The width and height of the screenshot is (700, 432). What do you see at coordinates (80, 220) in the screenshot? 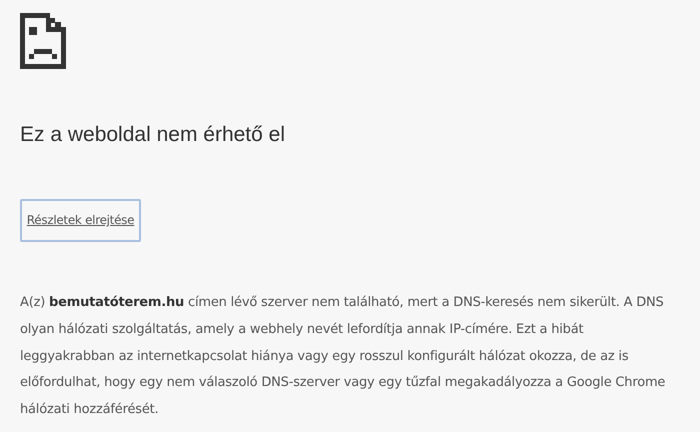
I see `details-button: Részletek elrejtése` at bounding box center [80, 220].